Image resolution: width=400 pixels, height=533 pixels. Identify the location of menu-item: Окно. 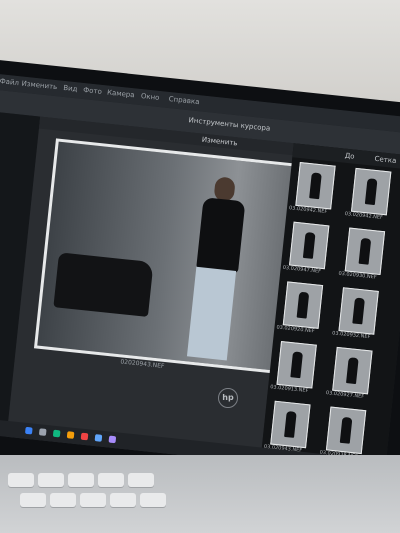
(149, 97).